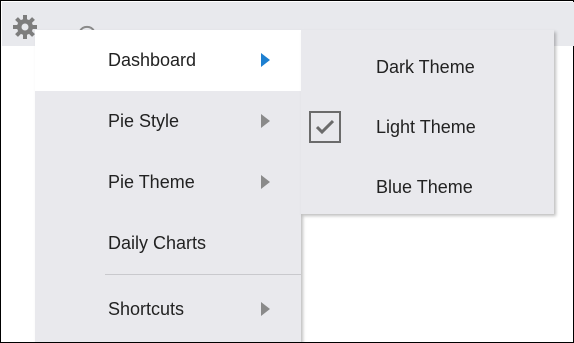  I want to click on submenu-item-light-theme: Light Theme, so click(427, 127).